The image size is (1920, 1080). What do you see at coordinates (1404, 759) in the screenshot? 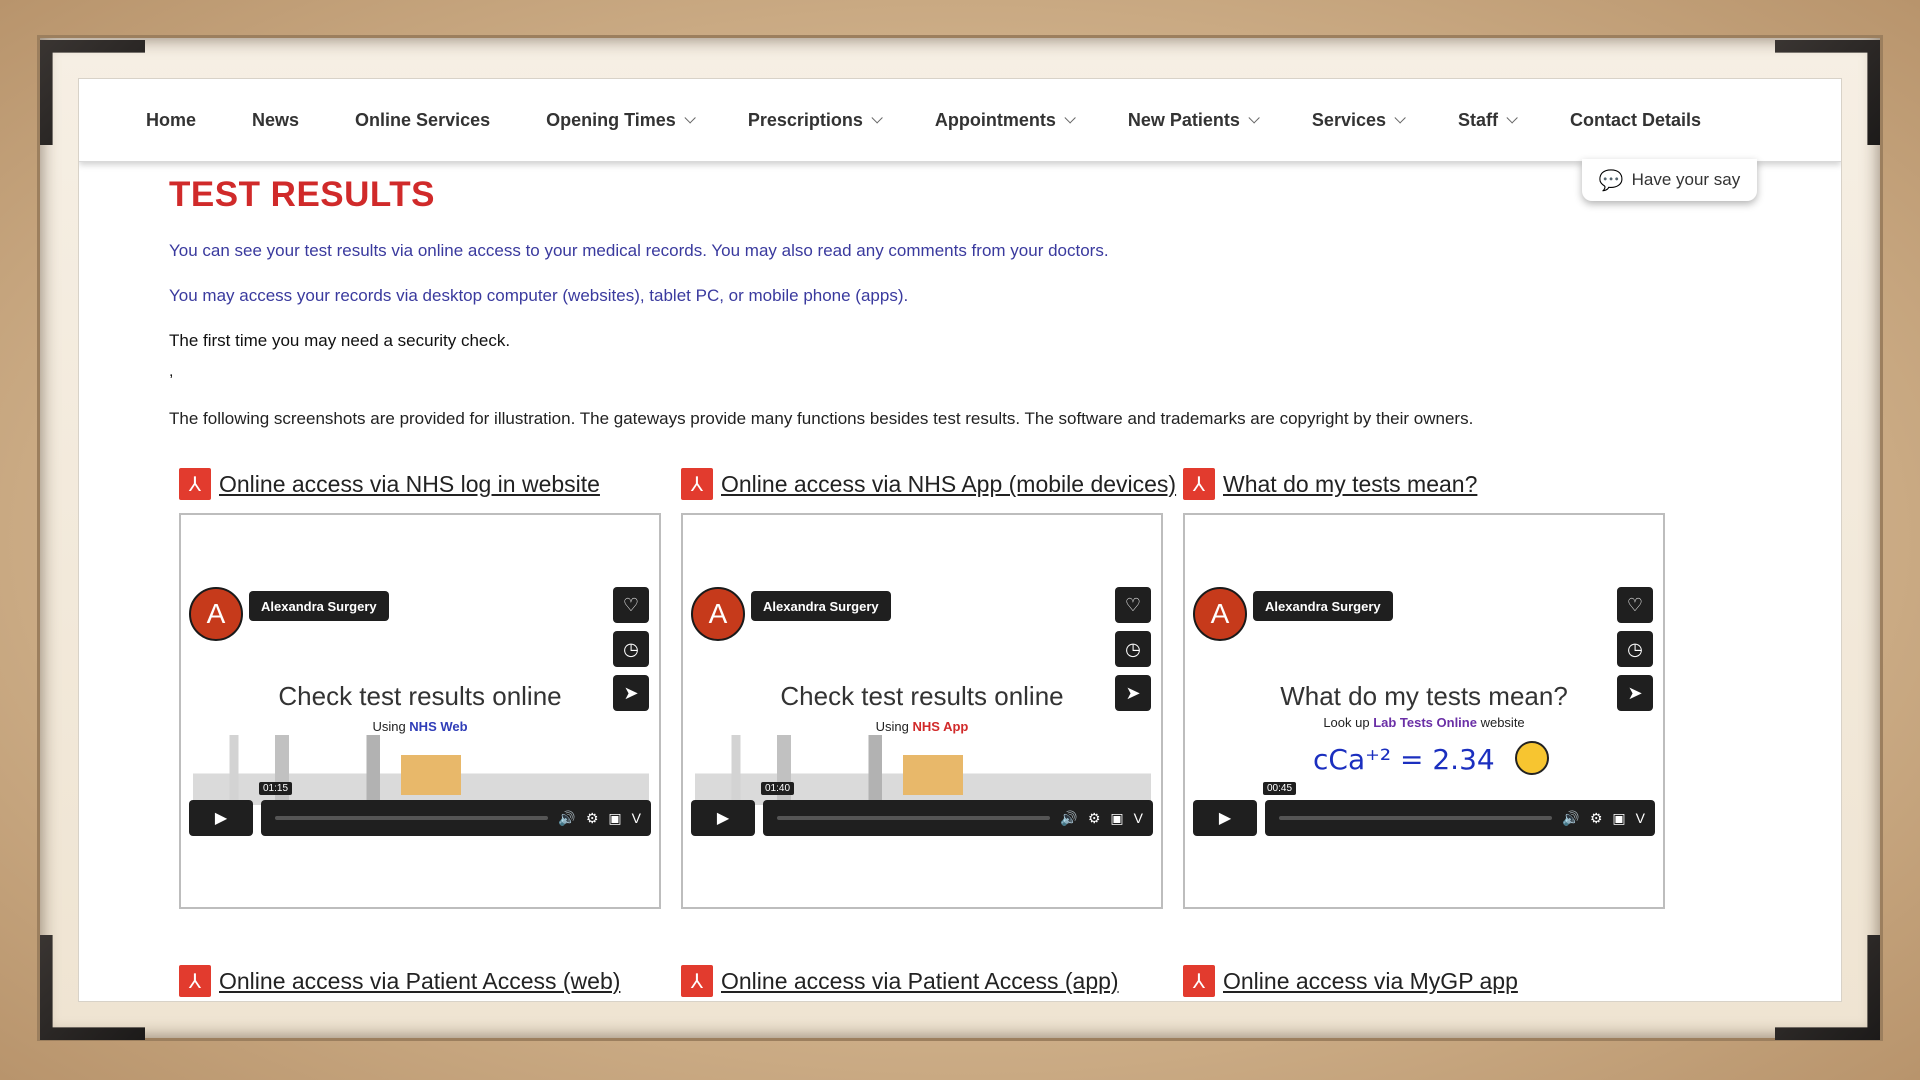
I see `calcium-formula: cCa⁺² = 2.34` at bounding box center [1404, 759].